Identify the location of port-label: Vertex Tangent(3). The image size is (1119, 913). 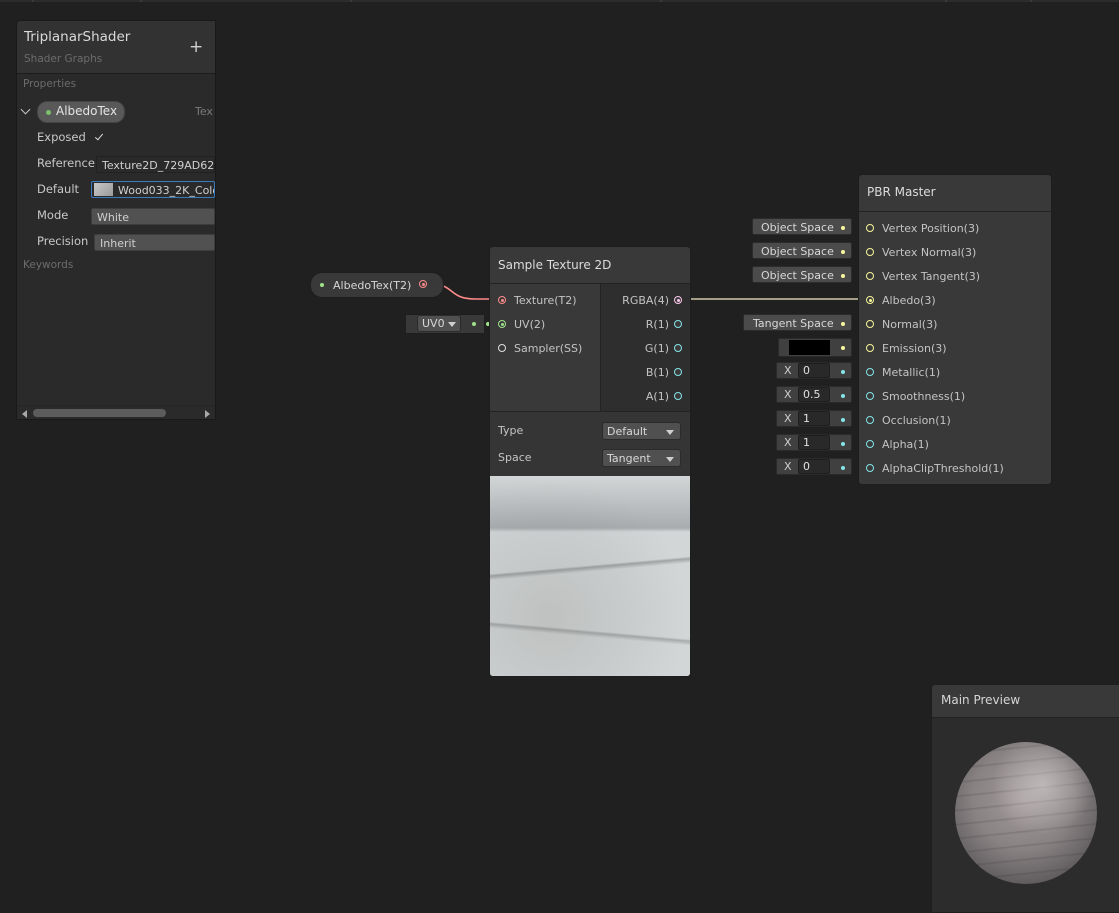
(931, 276).